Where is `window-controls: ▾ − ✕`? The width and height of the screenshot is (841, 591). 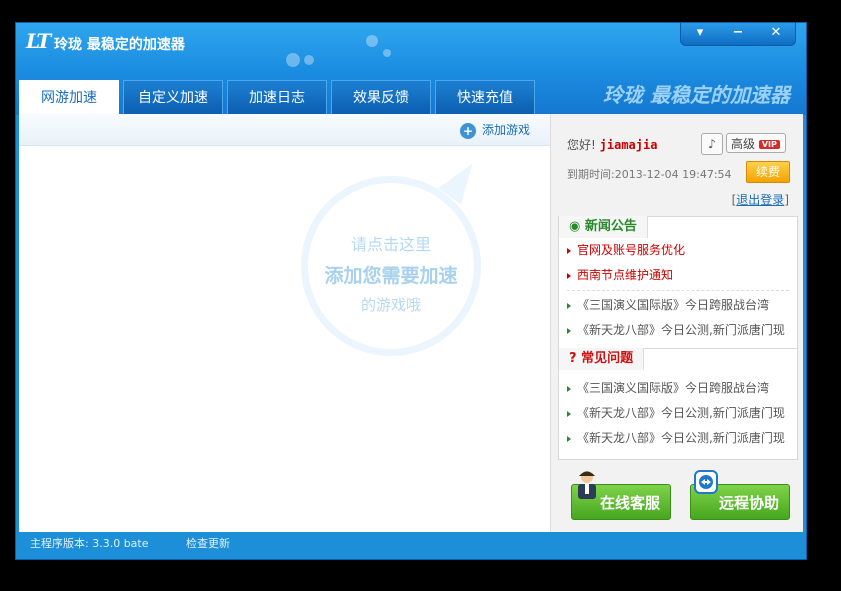 window-controls: ▾ − ✕ is located at coordinates (738, 34).